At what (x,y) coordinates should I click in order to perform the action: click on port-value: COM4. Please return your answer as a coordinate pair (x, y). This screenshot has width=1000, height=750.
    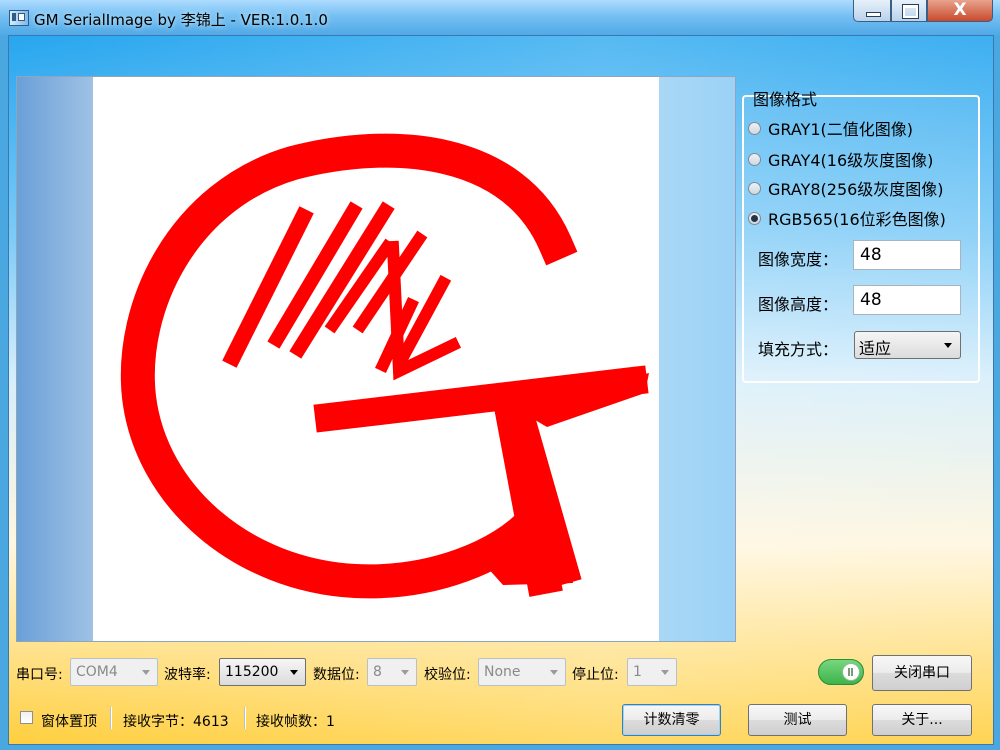
    Looking at the image, I should click on (97, 672).